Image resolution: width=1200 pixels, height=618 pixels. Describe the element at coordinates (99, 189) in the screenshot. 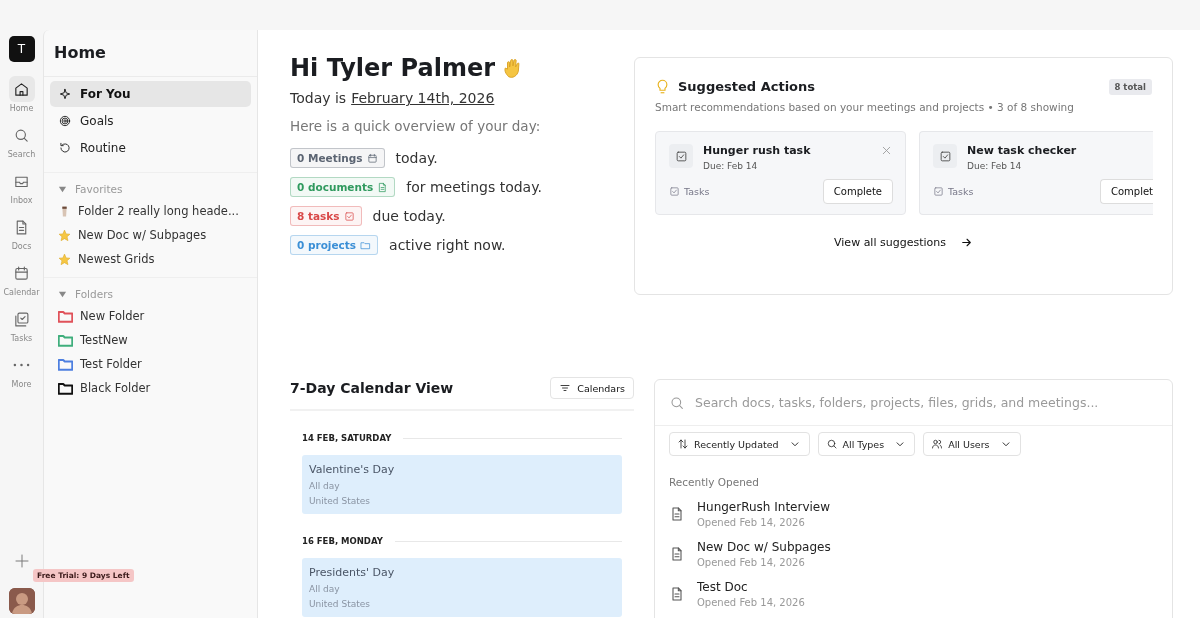

I see `section-label: Favorites` at that location.